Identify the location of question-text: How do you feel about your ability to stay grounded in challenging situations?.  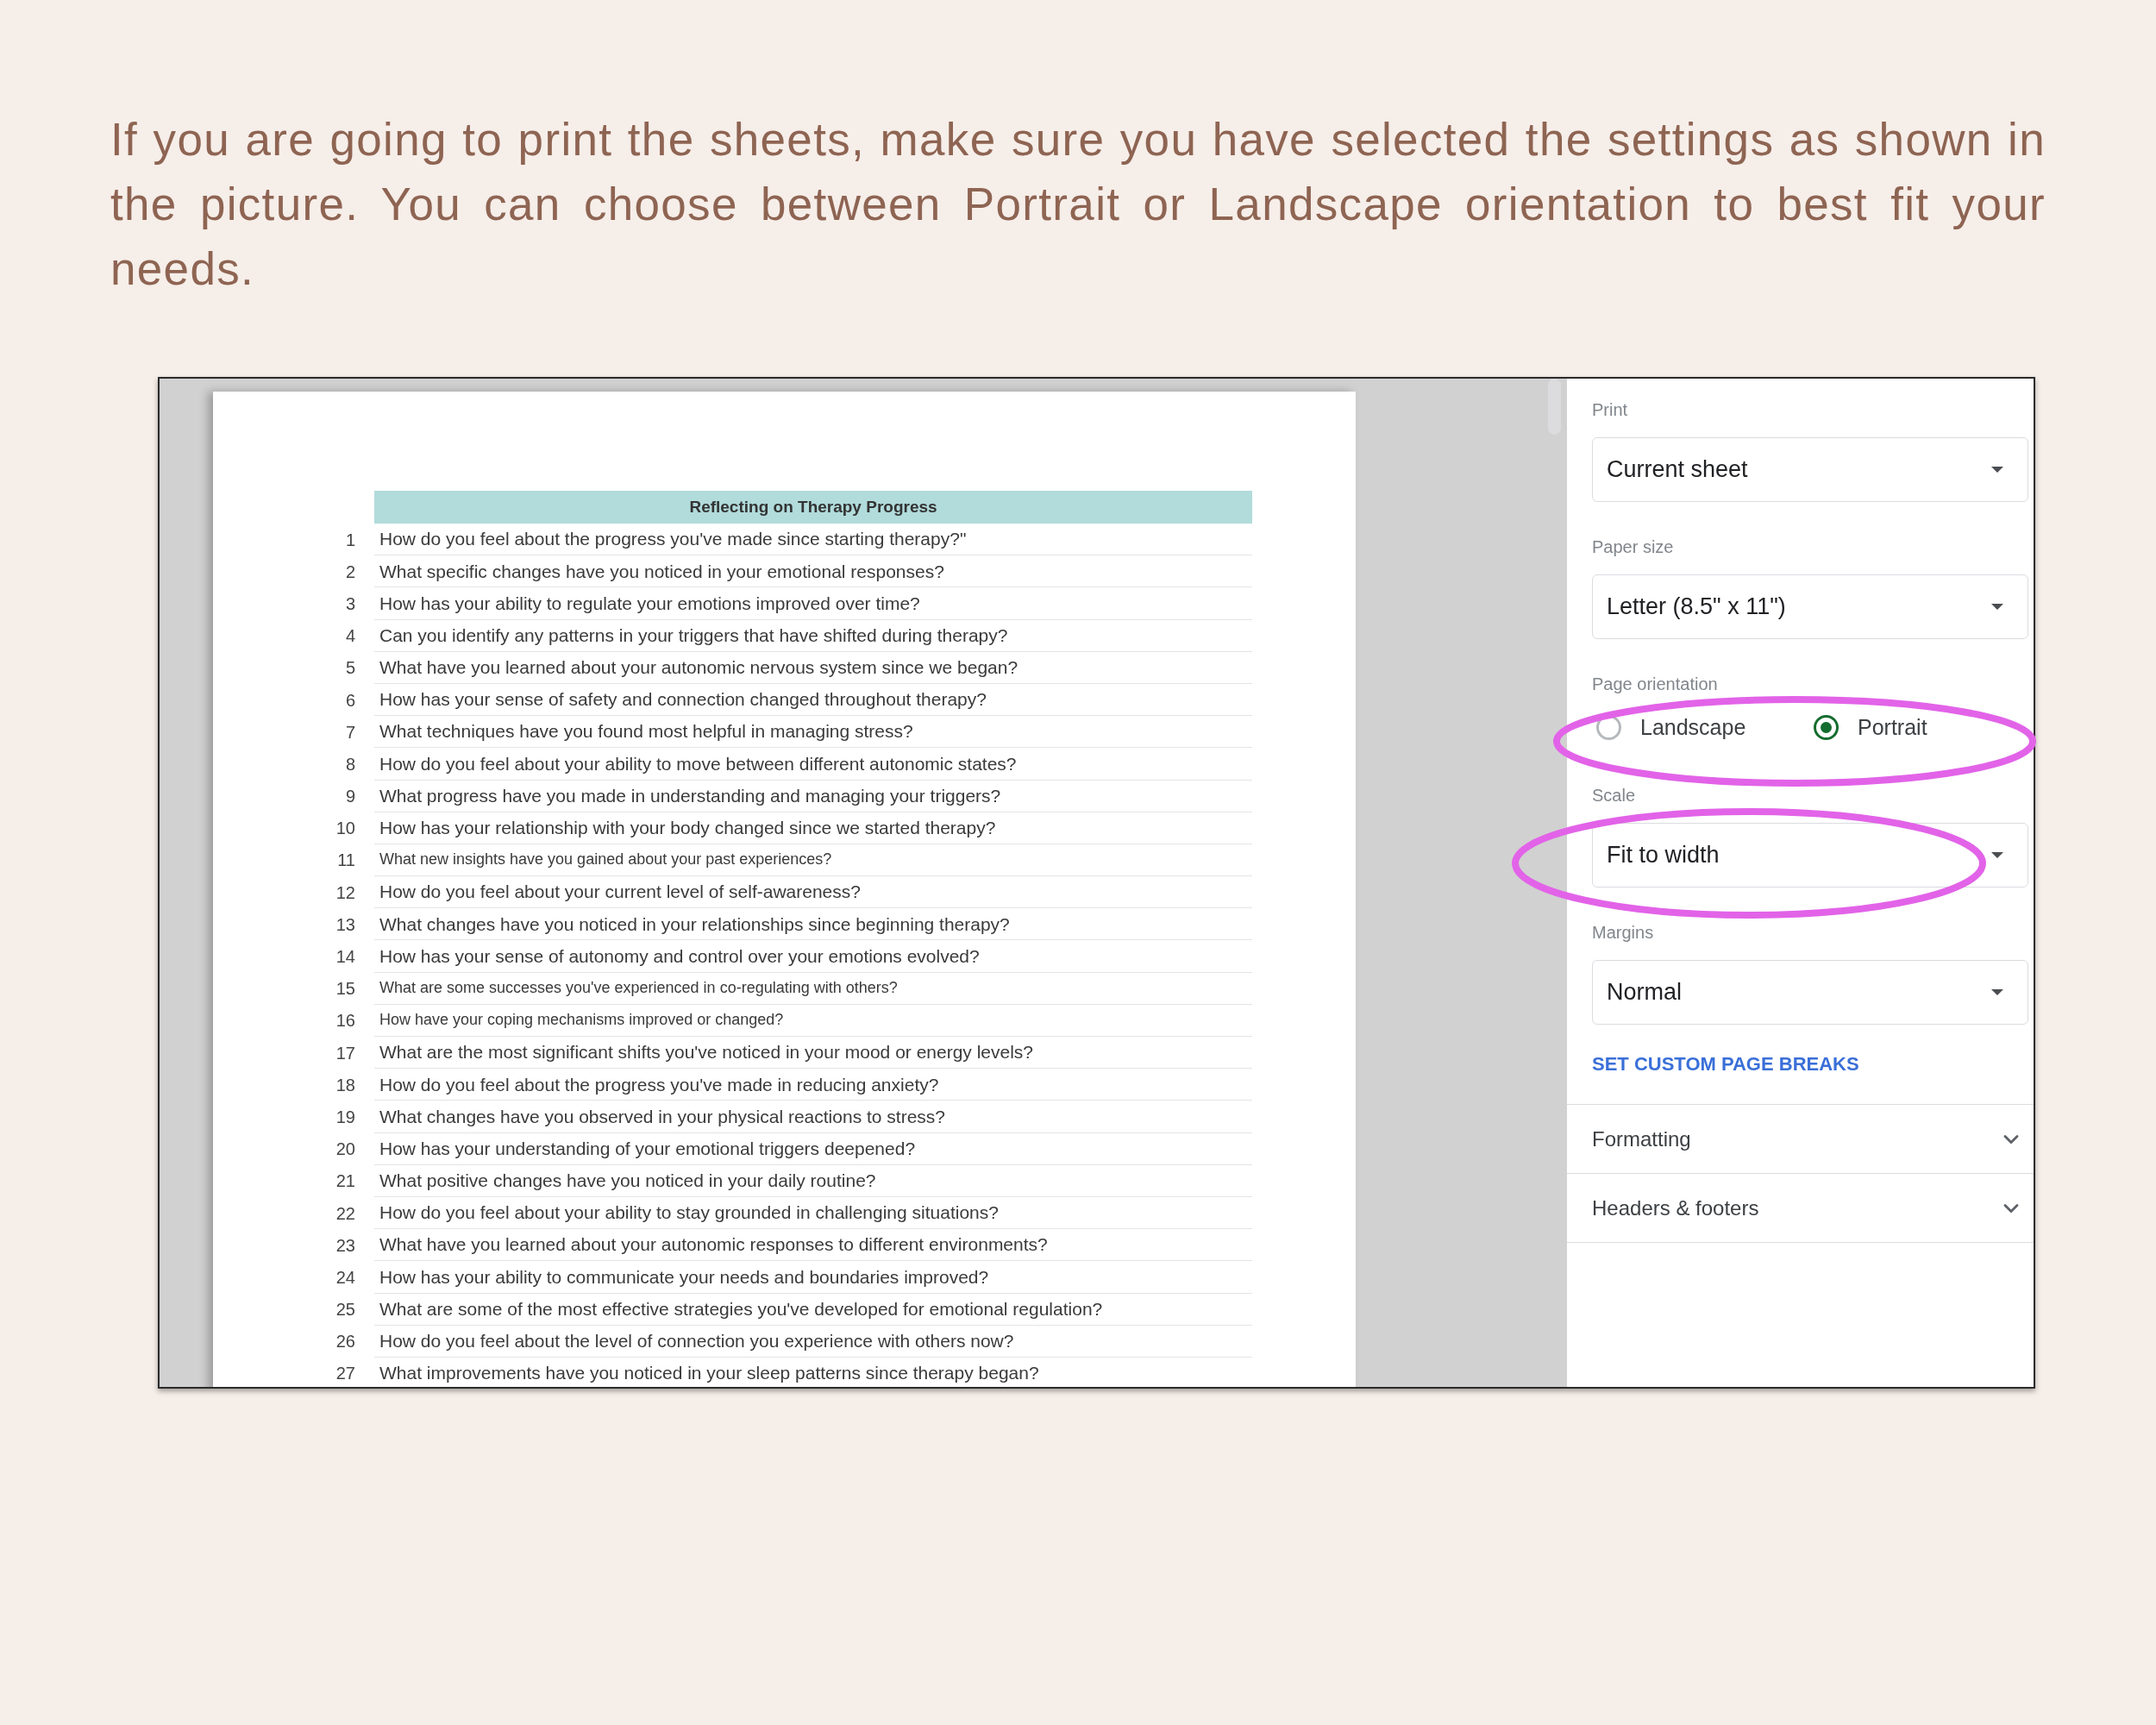
(689, 1213).